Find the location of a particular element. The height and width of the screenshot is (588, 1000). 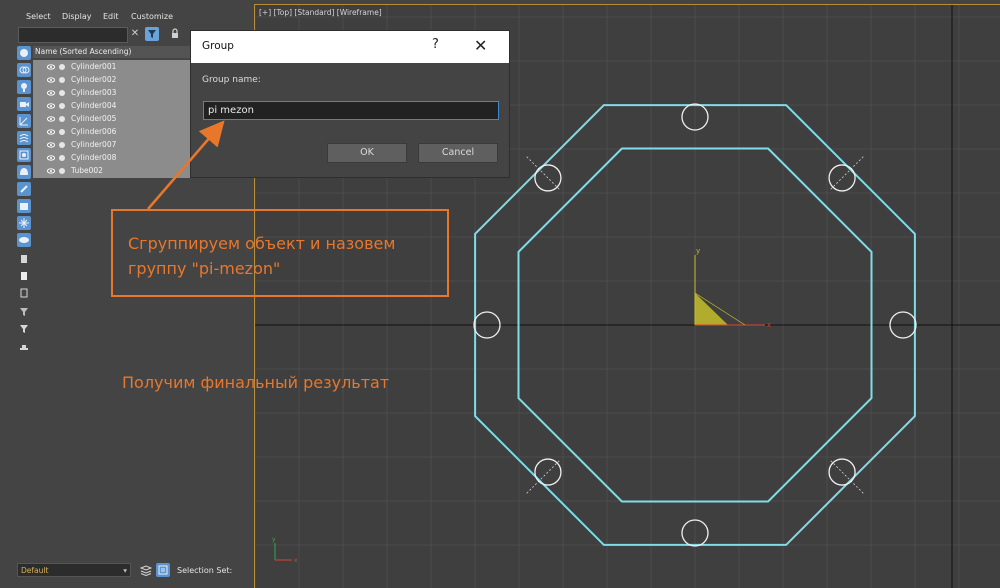

filter-toggle-icon is located at coordinates (24, 329).